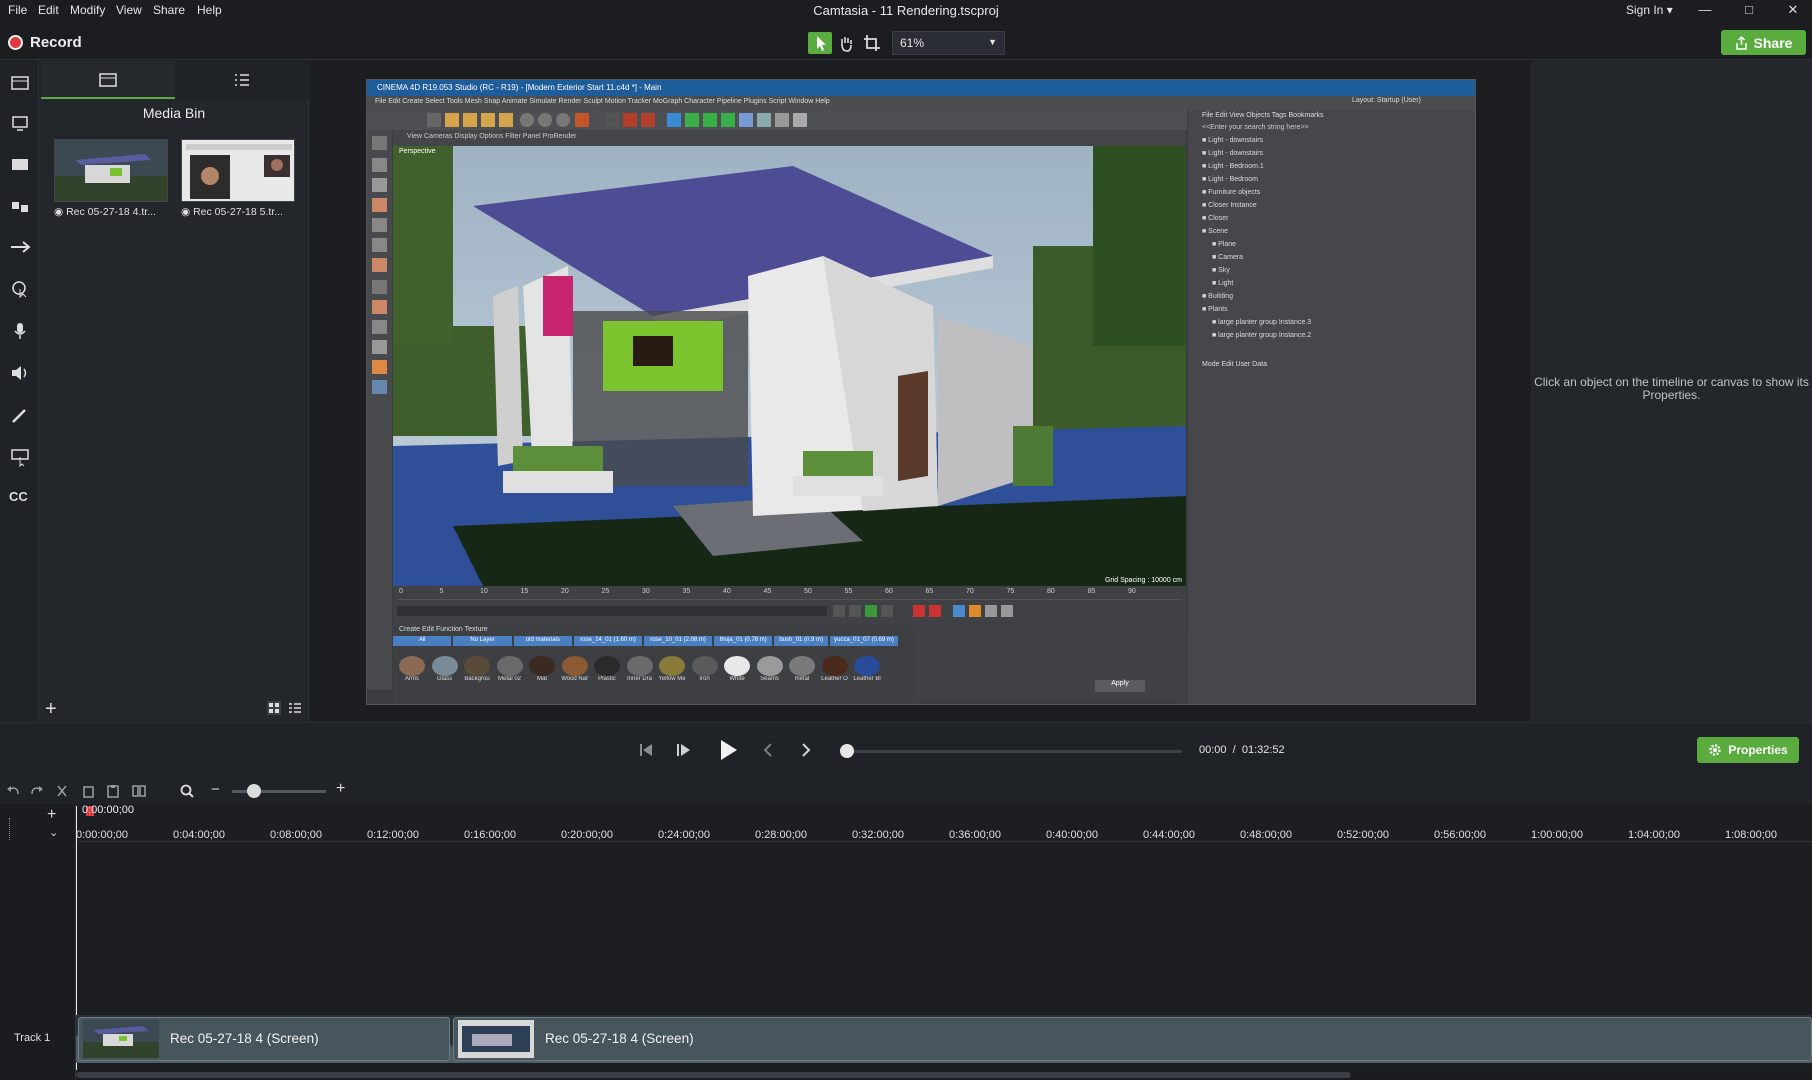 This screenshot has width=1812, height=1080. What do you see at coordinates (340, 789) in the screenshot?
I see `zoom-in-icon: +` at bounding box center [340, 789].